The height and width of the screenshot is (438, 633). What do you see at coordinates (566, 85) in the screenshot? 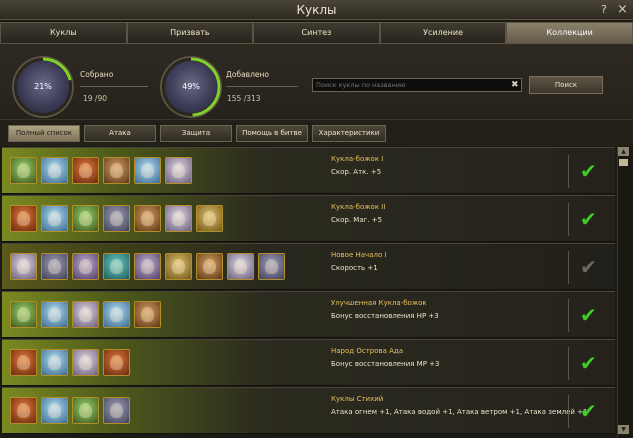
I see `search-button: Поиск` at bounding box center [566, 85].